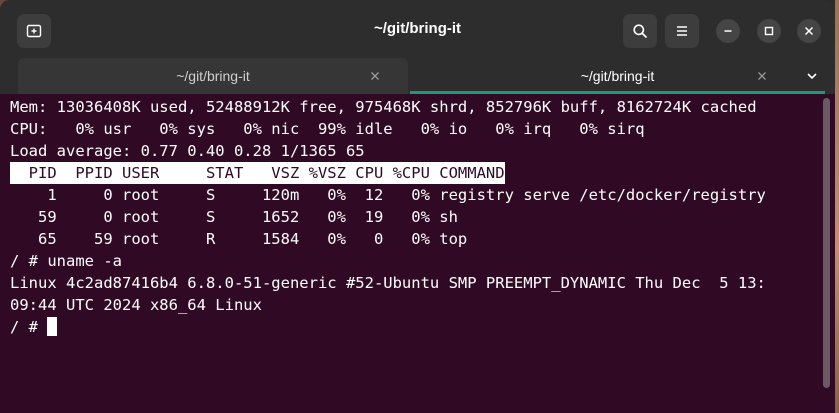 The width and height of the screenshot is (839, 413). I want to click on tab-2: ~/git/bring-it, so click(617, 76).